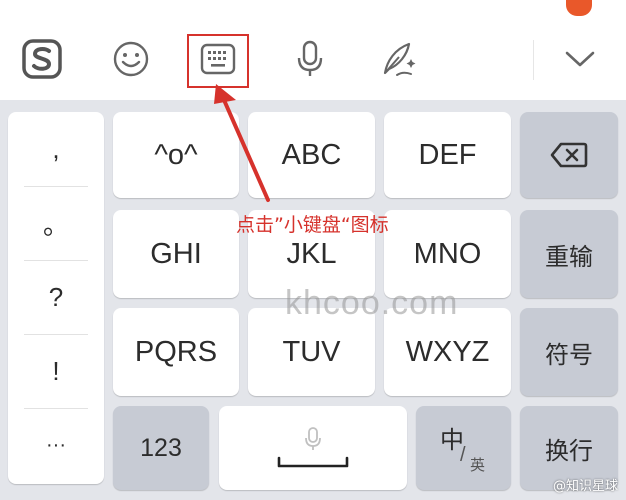  I want to click on key-face: ^o^, so click(176, 155).